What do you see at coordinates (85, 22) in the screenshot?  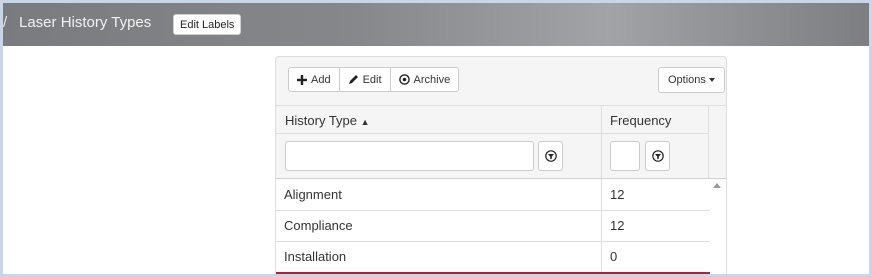 I see `page-title: Laser History Types` at bounding box center [85, 22].